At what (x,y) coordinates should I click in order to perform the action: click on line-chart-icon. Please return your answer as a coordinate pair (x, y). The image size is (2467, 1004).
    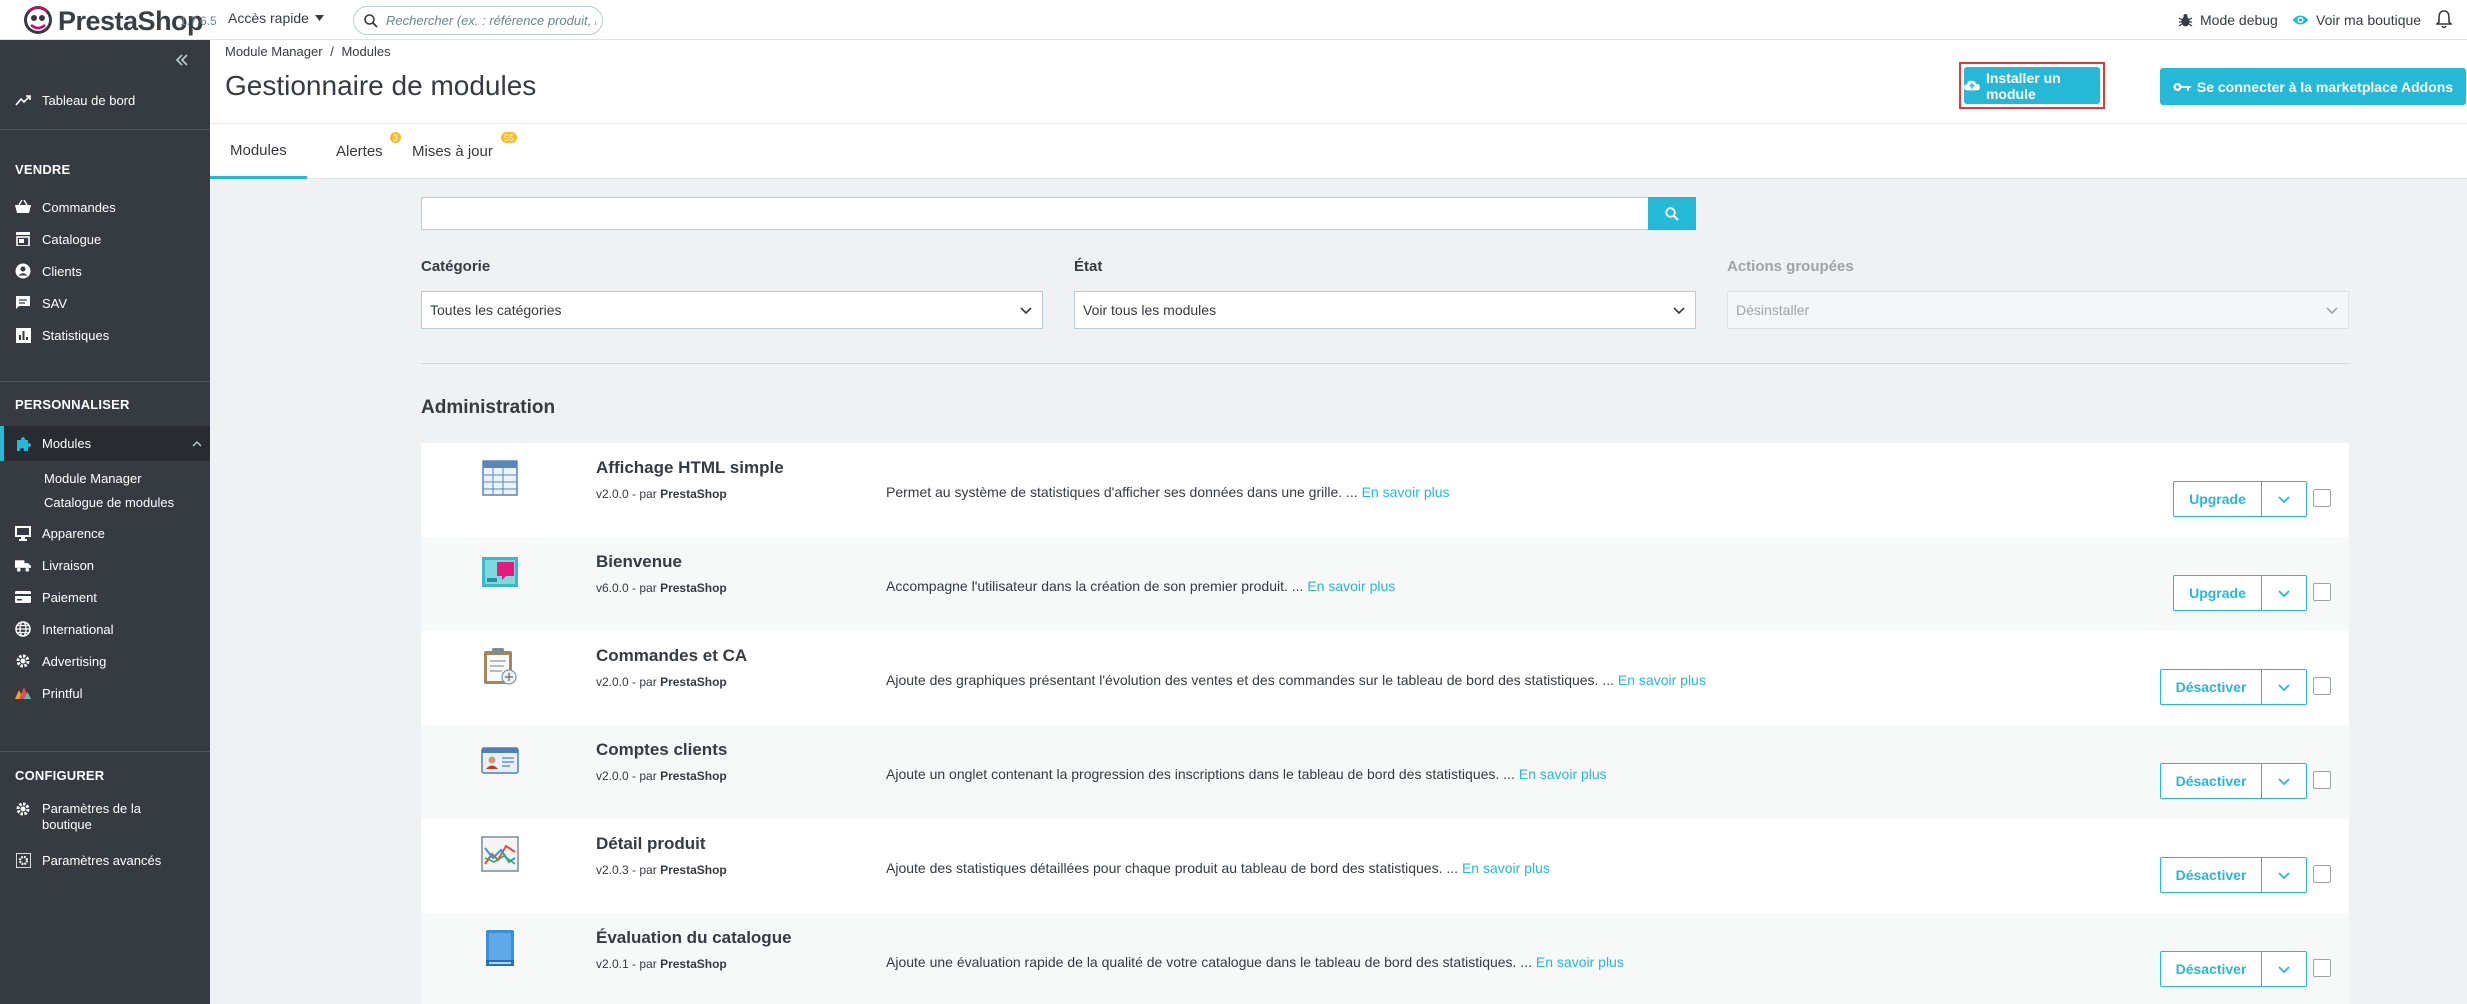
    Looking at the image, I should click on (500, 854).